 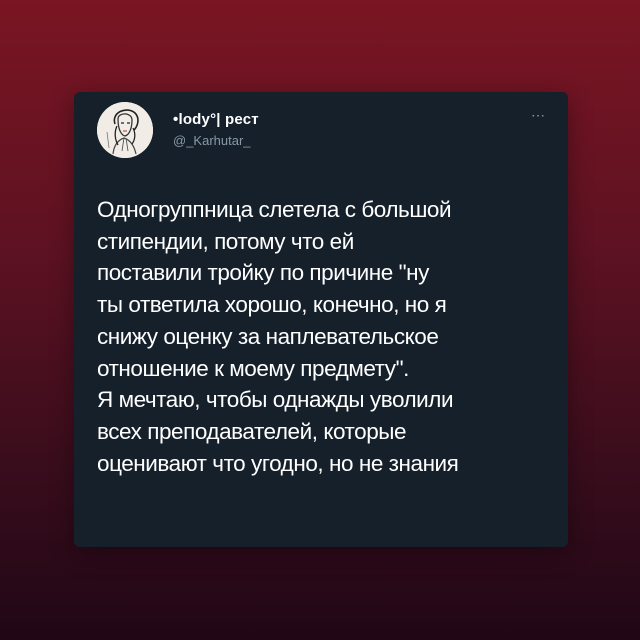 What do you see at coordinates (275, 400) in the screenshot?
I see `tweet-text-line: Я мечтаю, чтобы однажды уволили` at bounding box center [275, 400].